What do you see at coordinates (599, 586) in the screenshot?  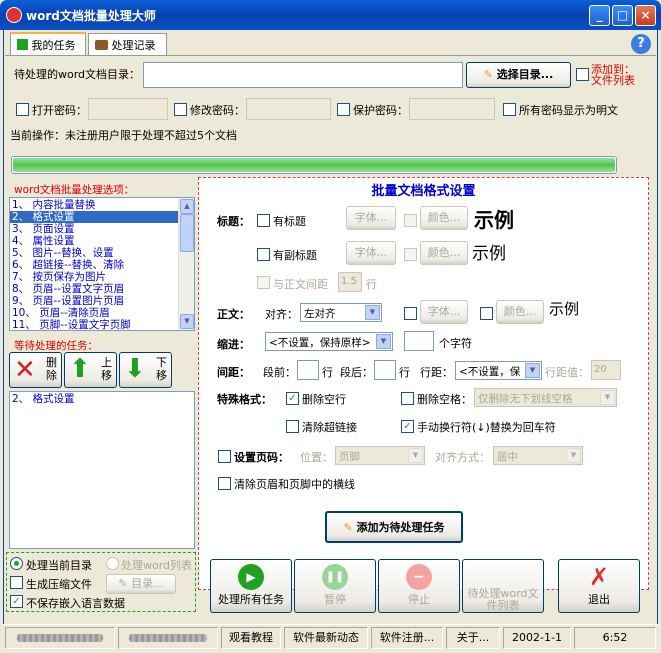 I see `exit-button: ✗ 退出` at bounding box center [599, 586].